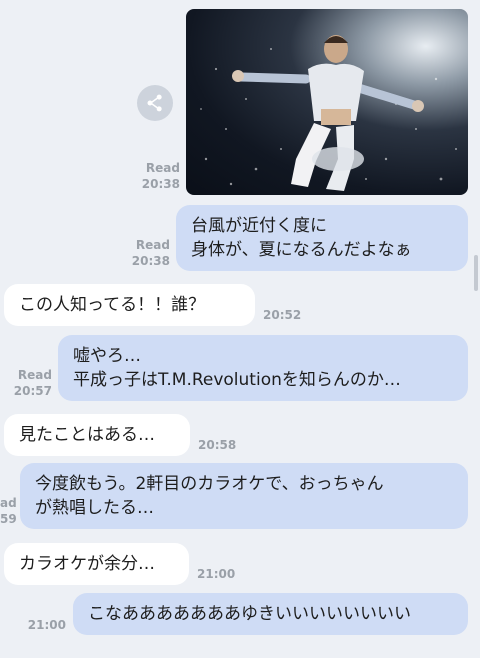  I want to click on message-text: この人知ってる！！誰？, so click(112, 305).